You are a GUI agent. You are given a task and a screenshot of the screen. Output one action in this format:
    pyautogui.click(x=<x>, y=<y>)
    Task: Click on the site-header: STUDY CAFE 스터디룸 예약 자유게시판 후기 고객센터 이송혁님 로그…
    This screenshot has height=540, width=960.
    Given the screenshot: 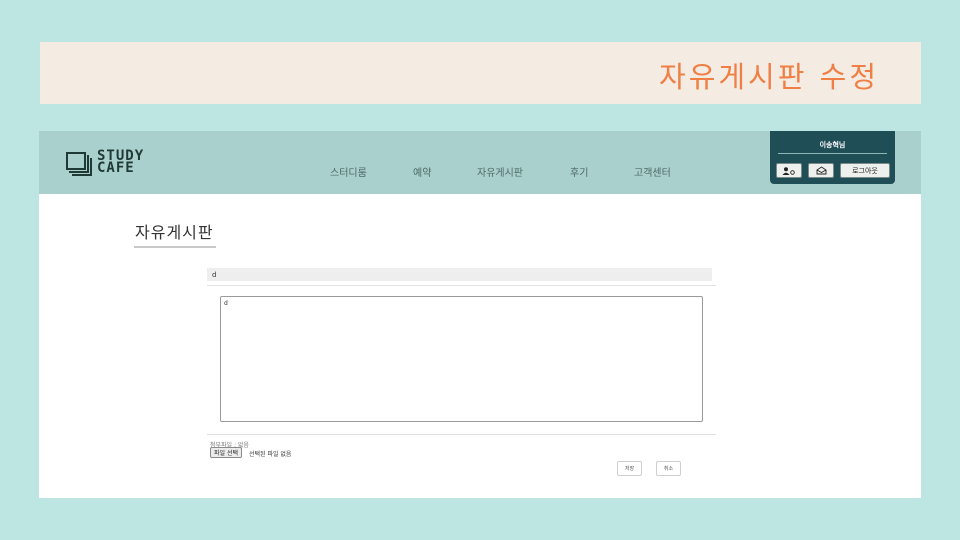 What is the action you would take?
    pyautogui.click(x=480, y=162)
    